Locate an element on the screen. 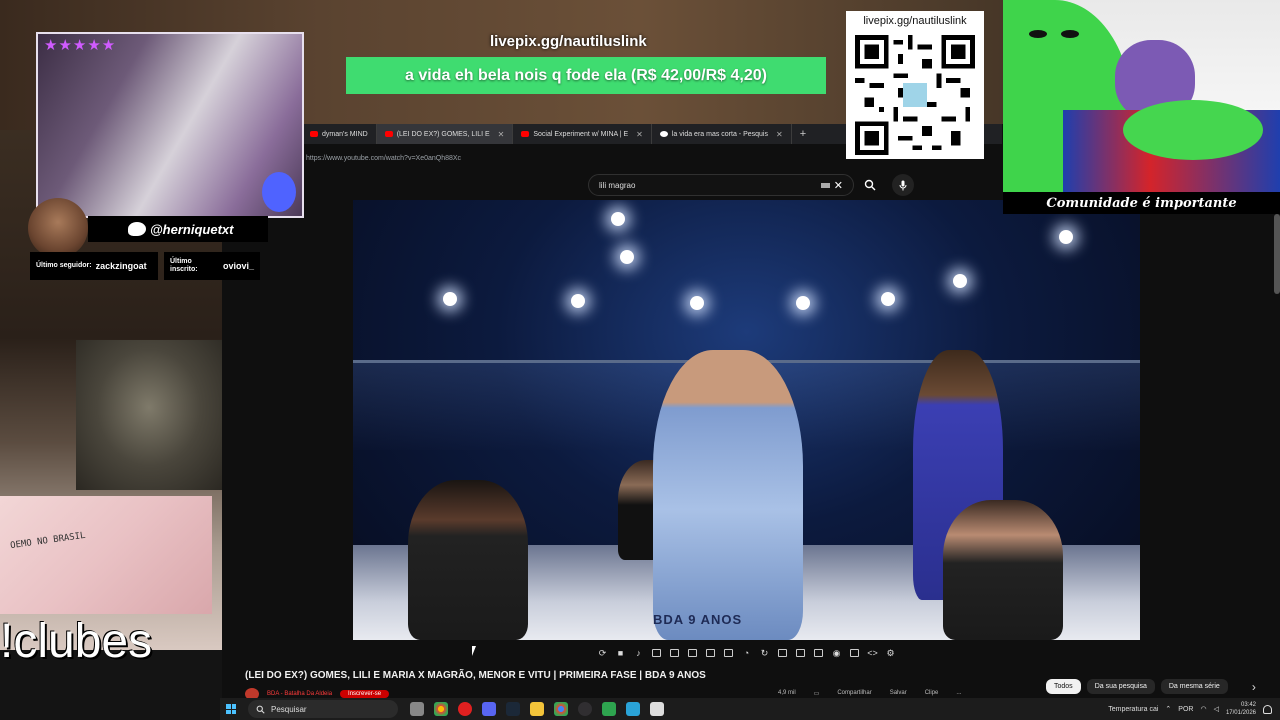 The width and height of the screenshot is (1280, 720). replay-icon: ⟳ is located at coordinates (602, 653).